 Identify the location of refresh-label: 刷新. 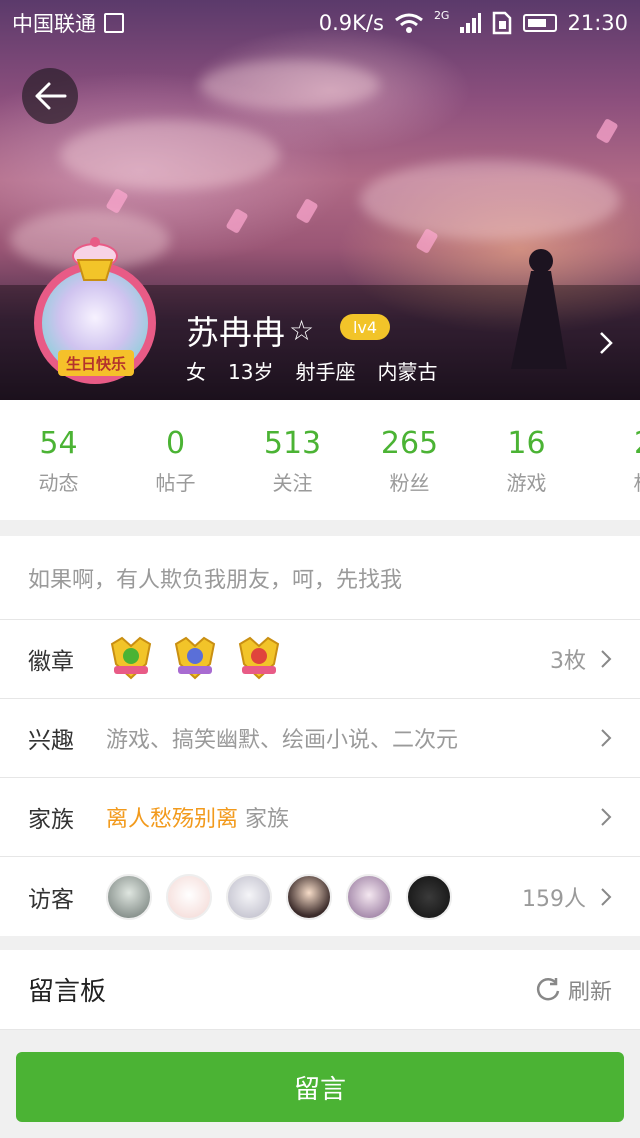
(589, 992).